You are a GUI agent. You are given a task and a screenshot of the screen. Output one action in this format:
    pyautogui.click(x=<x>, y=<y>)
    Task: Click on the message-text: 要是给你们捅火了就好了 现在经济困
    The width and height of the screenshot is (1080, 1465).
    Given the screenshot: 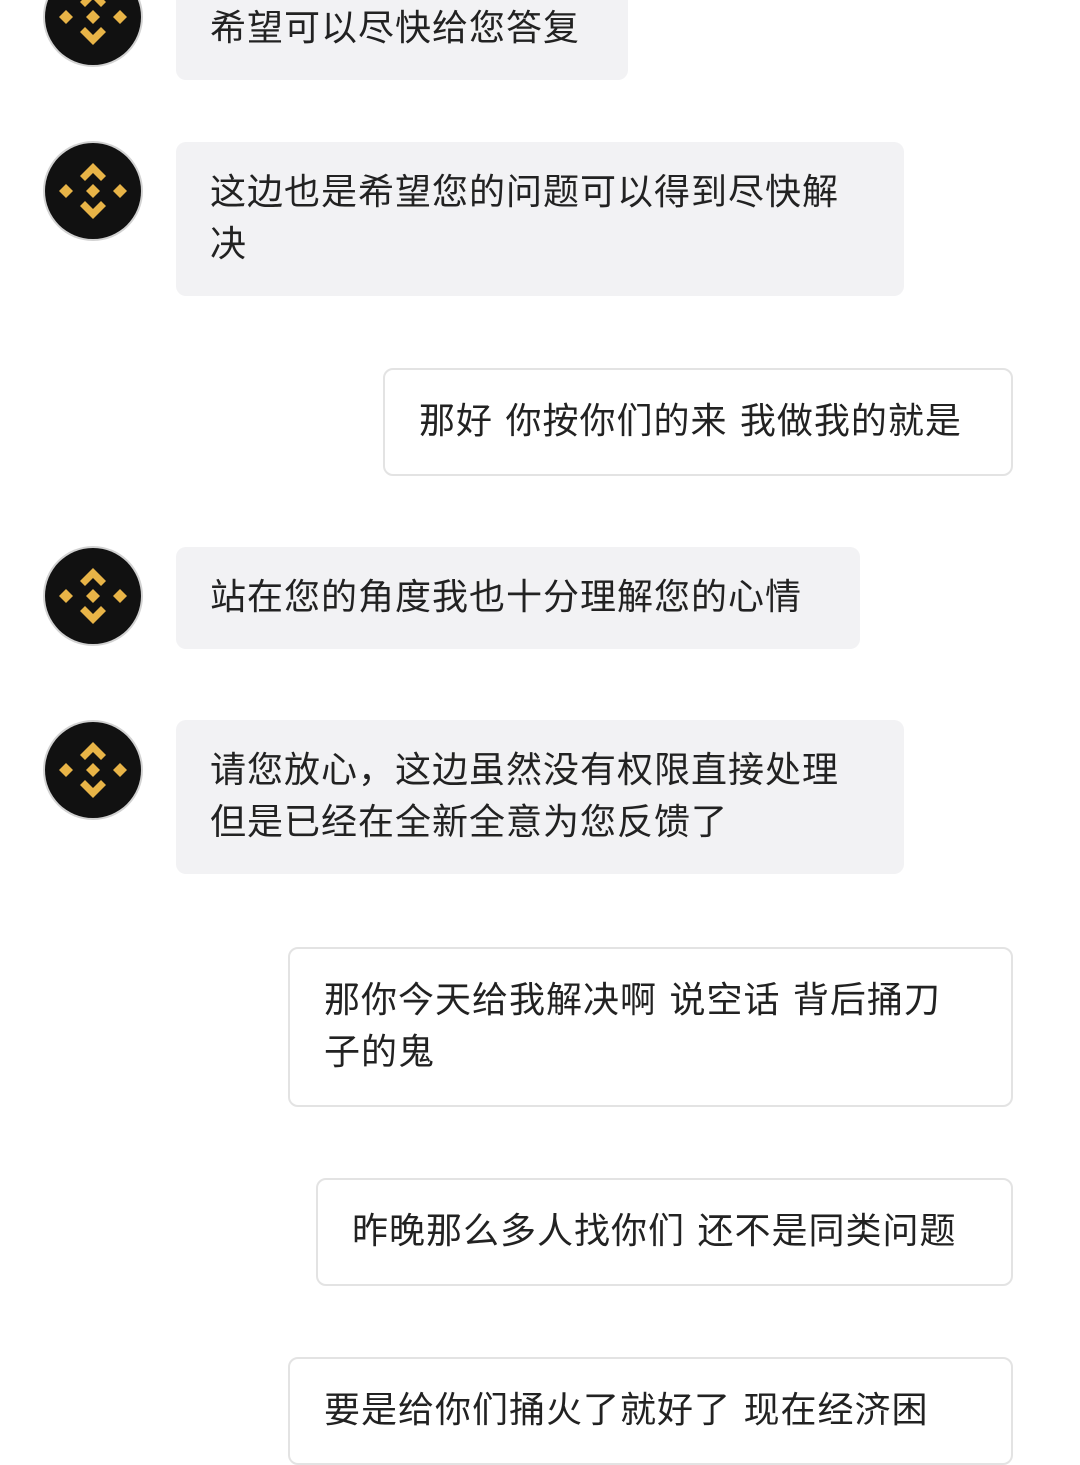 What is the action you would take?
    pyautogui.click(x=626, y=1410)
    